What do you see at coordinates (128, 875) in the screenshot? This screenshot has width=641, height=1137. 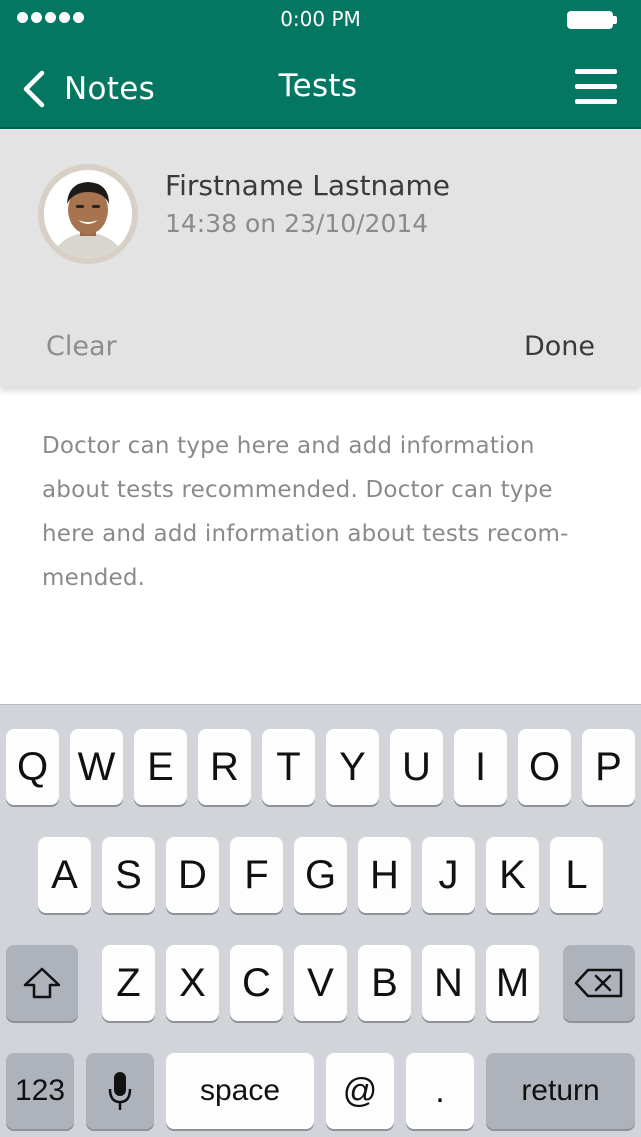 I see `key-s: S` at bounding box center [128, 875].